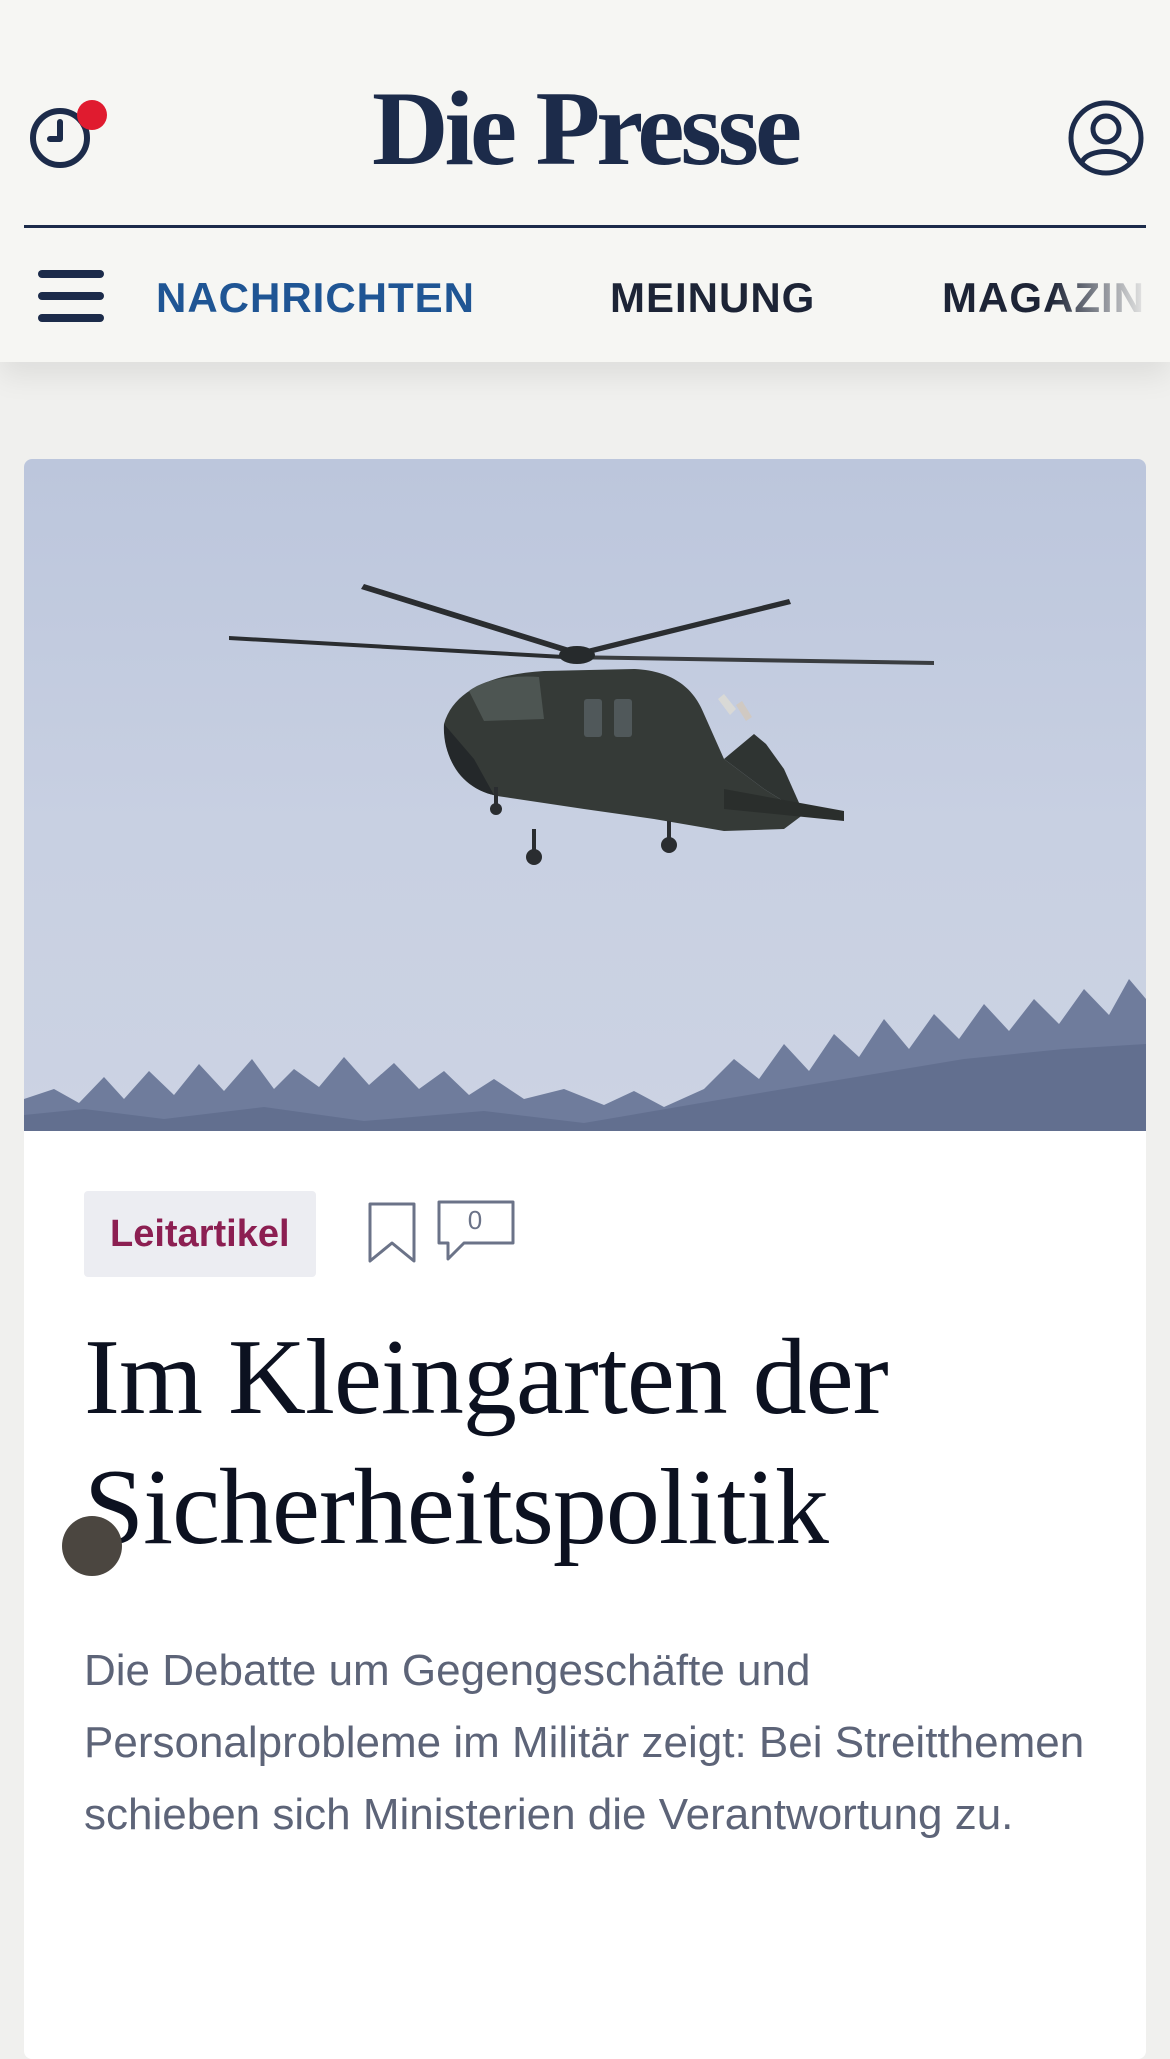  Describe the element at coordinates (585, 295) in the screenshot. I see `main-navigation: NACHRICHTEN MEINUNG MAGAZIN` at that location.